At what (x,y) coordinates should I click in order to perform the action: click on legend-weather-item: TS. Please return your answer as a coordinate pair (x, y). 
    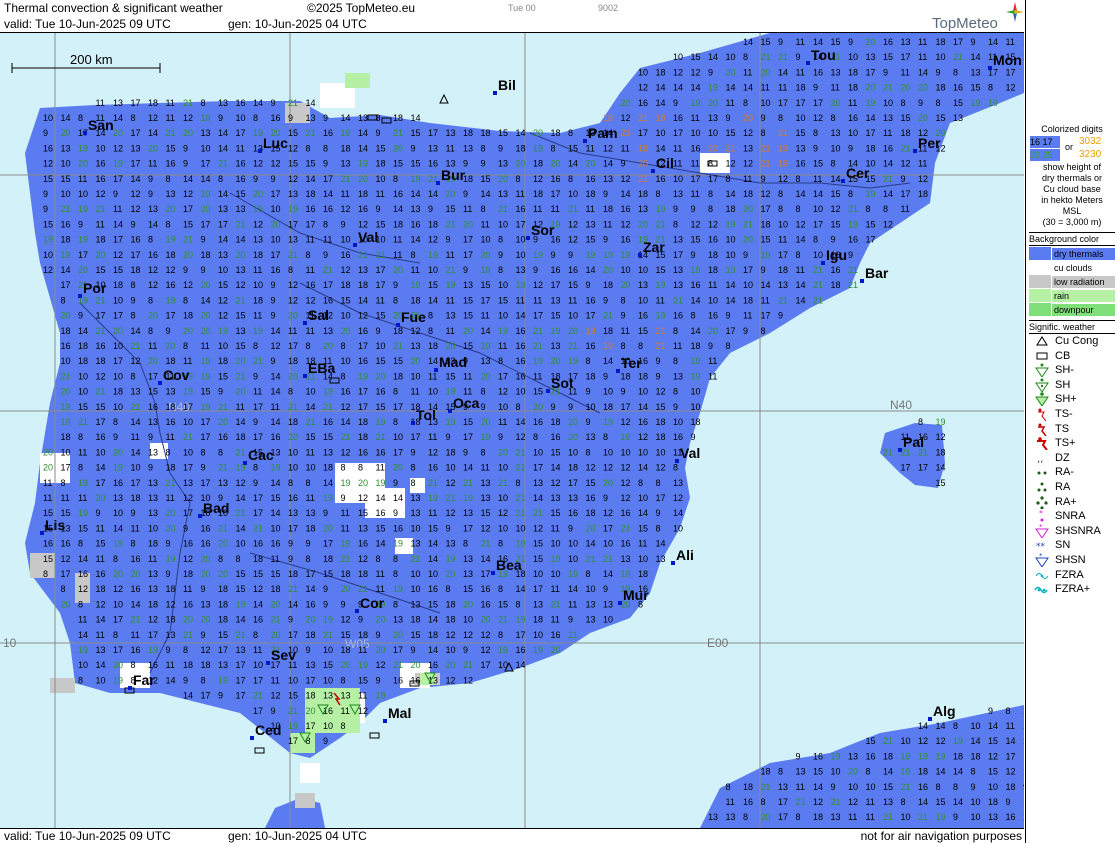
    Looking at the image, I should click on (1072, 429).